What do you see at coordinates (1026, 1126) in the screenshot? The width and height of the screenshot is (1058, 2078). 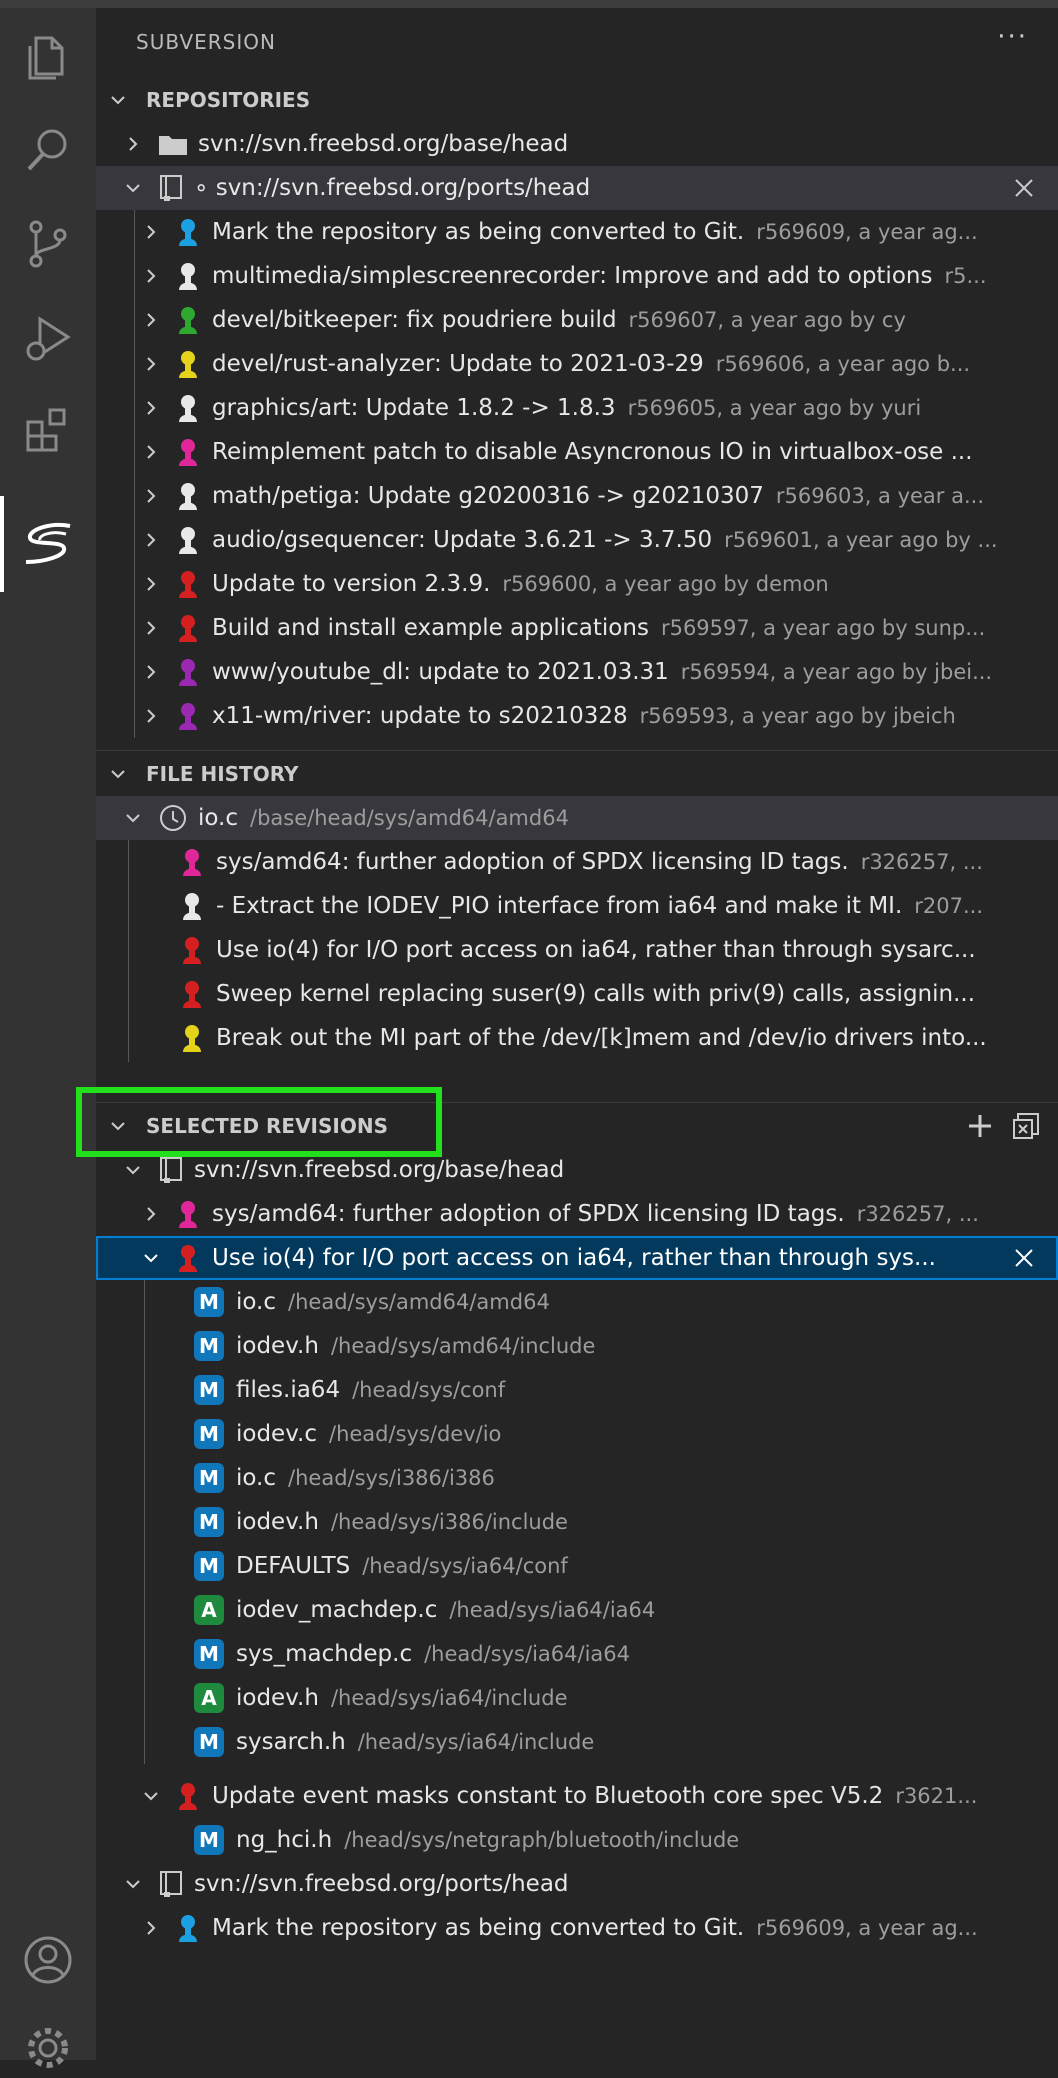 I see `clear-all-icon` at bounding box center [1026, 1126].